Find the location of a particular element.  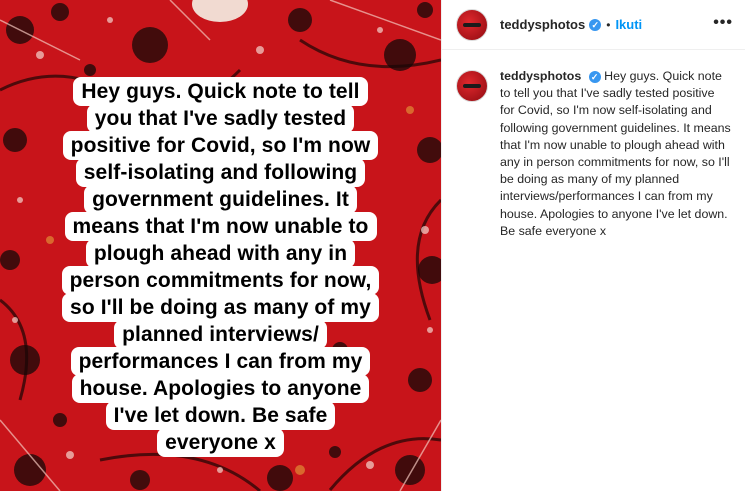

story-line: Hey guys. Quick note to tell is located at coordinates (220, 91).